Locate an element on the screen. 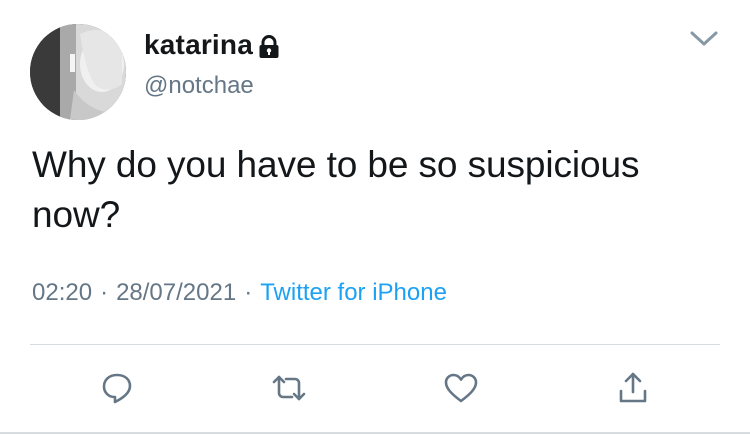 This screenshot has width=750, height=436. author-name-row: katarina is located at coordinates (212, 45).